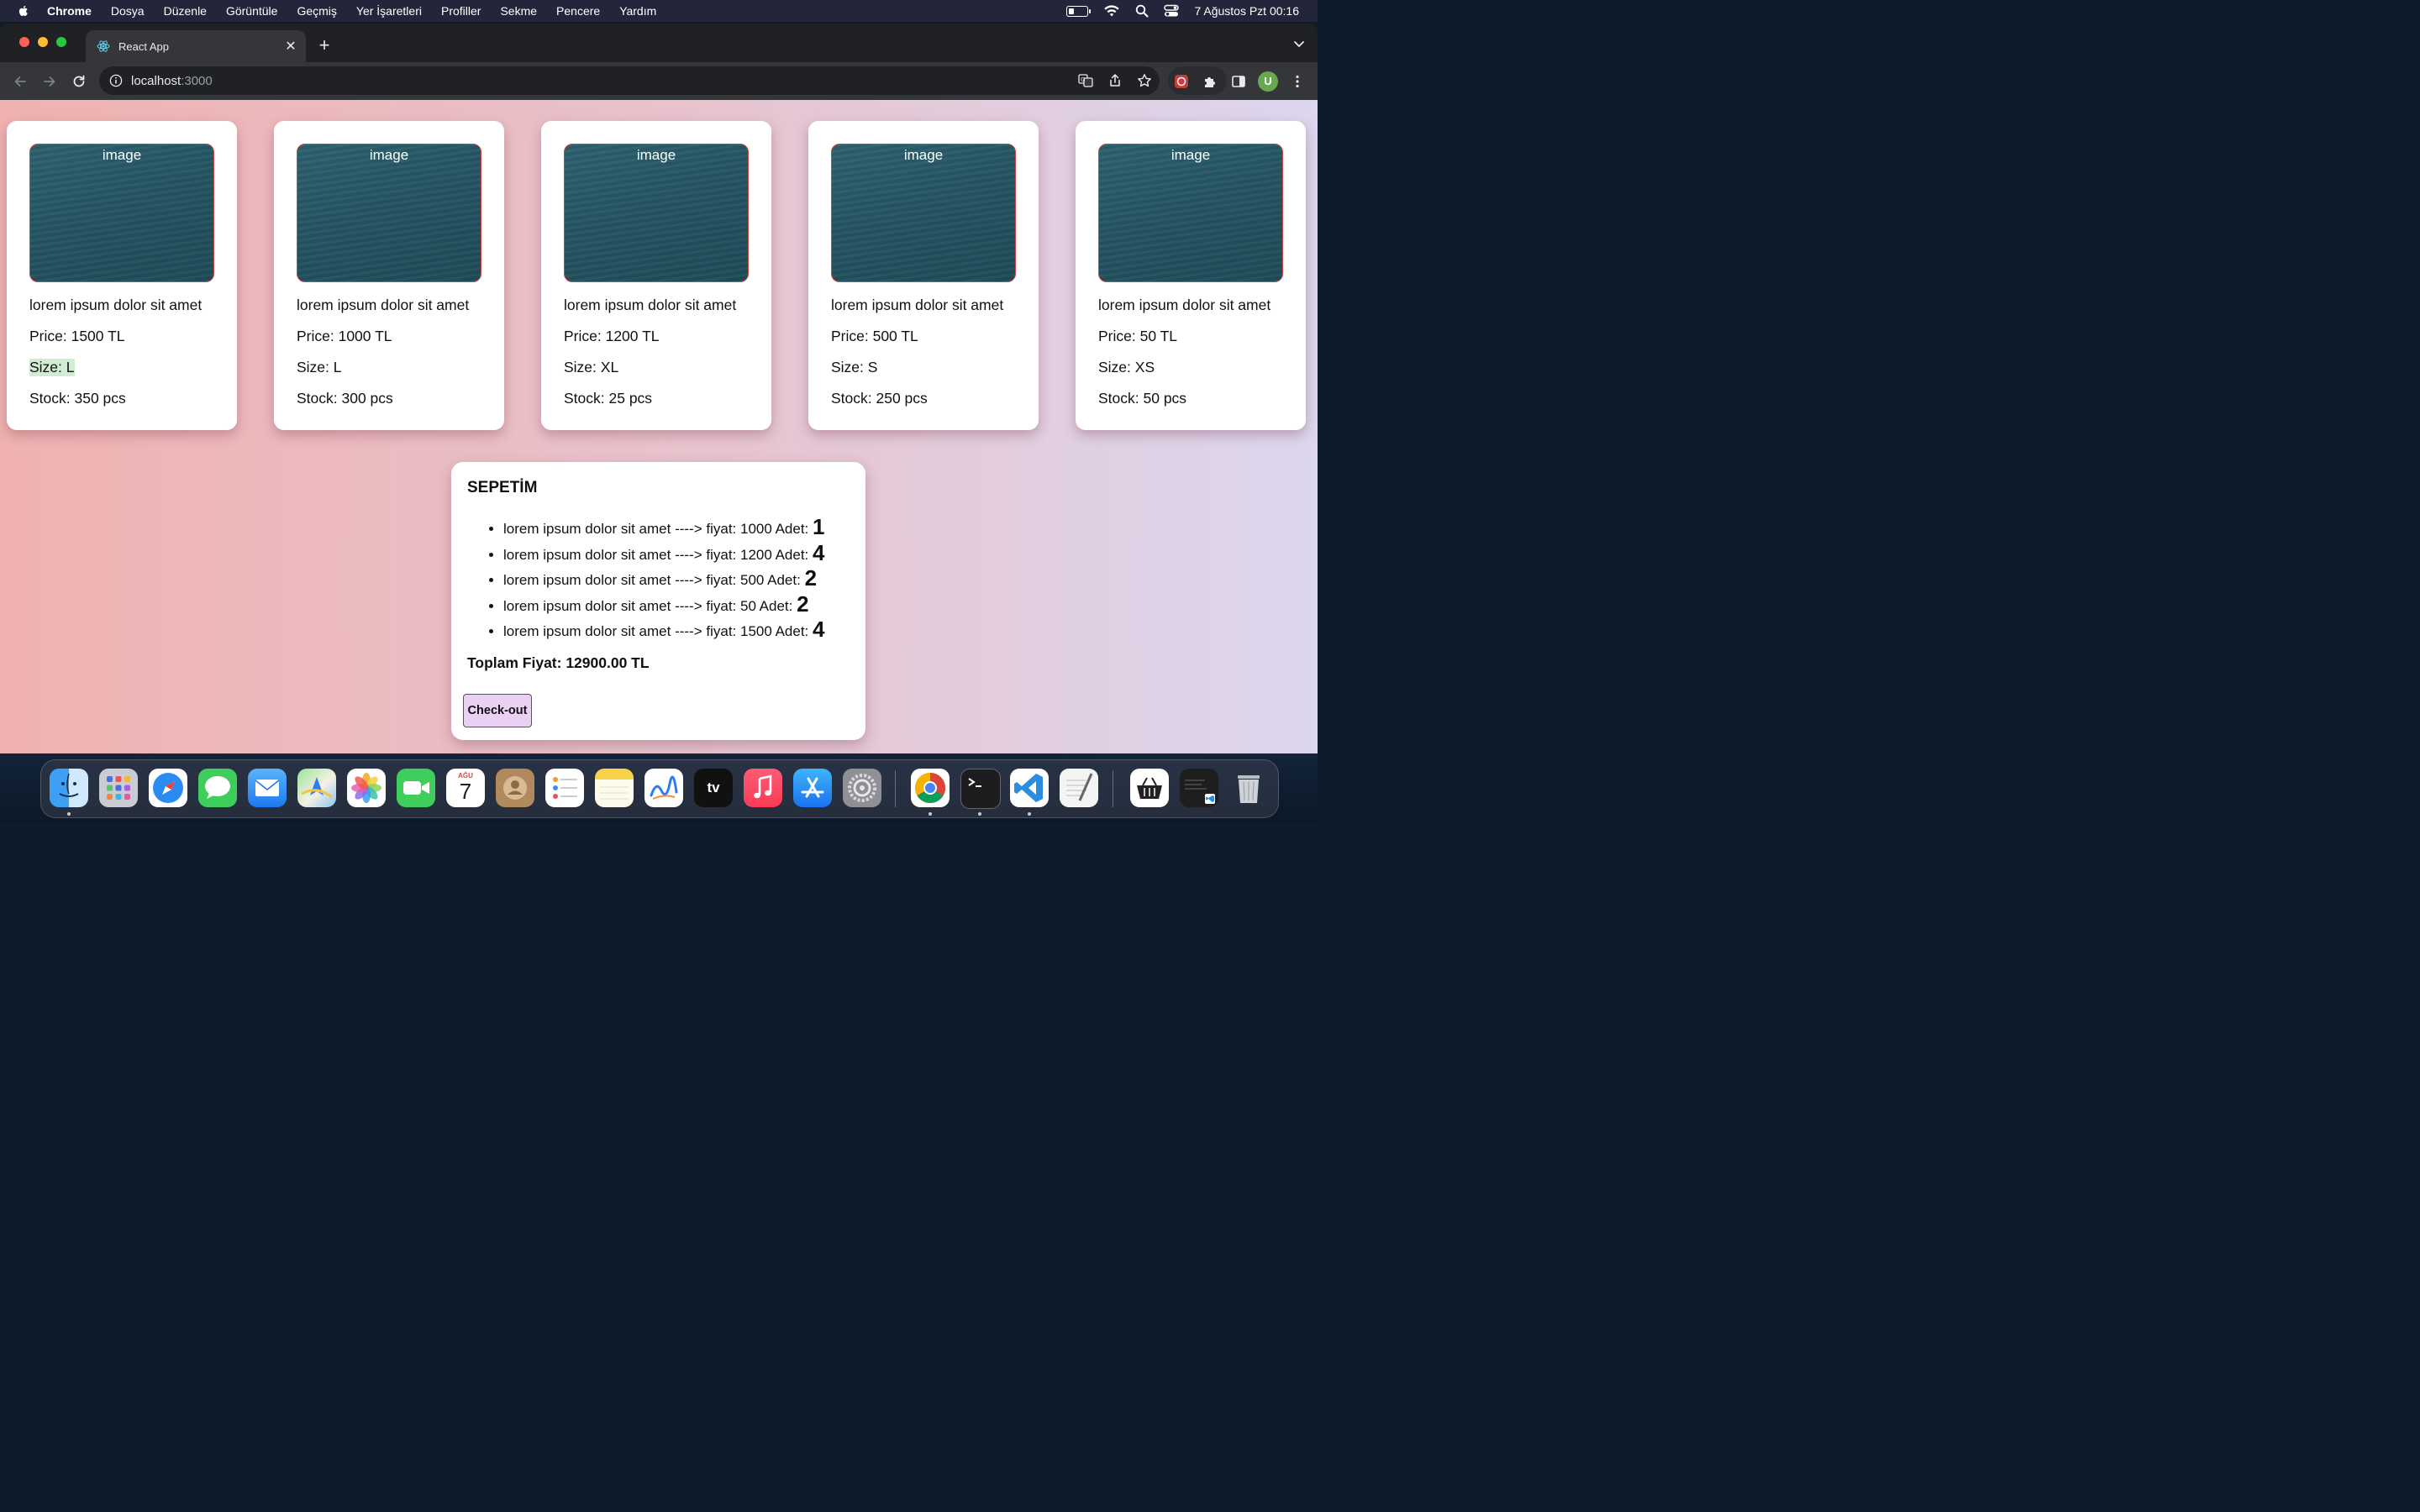 The height and width of the screenshot is (1512, 2420). I want to click on site-info-icon, so click(116, 80).